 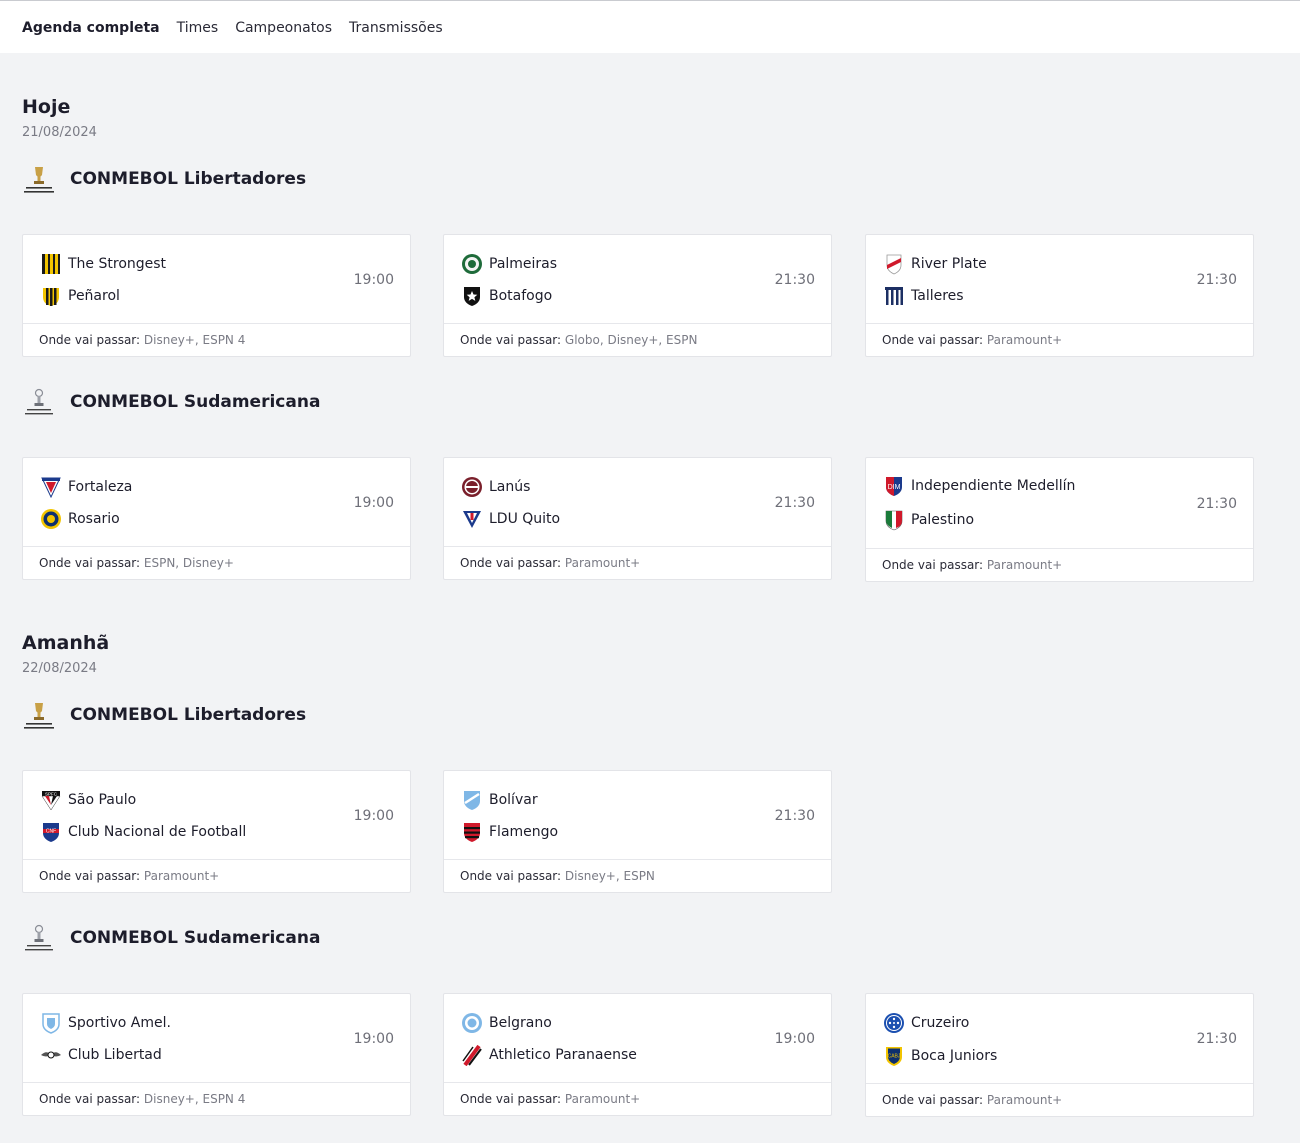 I want to click on rosario-crest-icon, so click(x=51, y=519).